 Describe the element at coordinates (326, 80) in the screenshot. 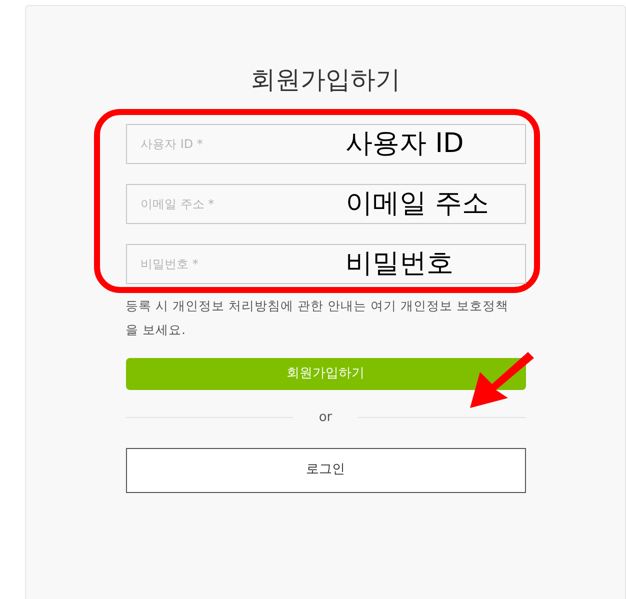

I see `page-title: 회원가입하기` at that location.